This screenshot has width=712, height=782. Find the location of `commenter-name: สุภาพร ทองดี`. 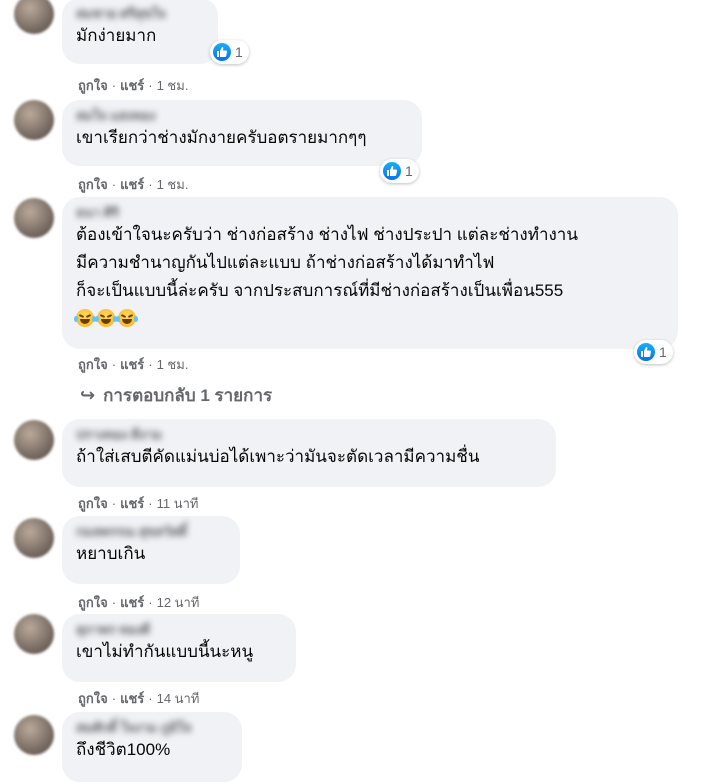

commenter-name: สุภาพร ทองดี is located at coordinates (179, 630).